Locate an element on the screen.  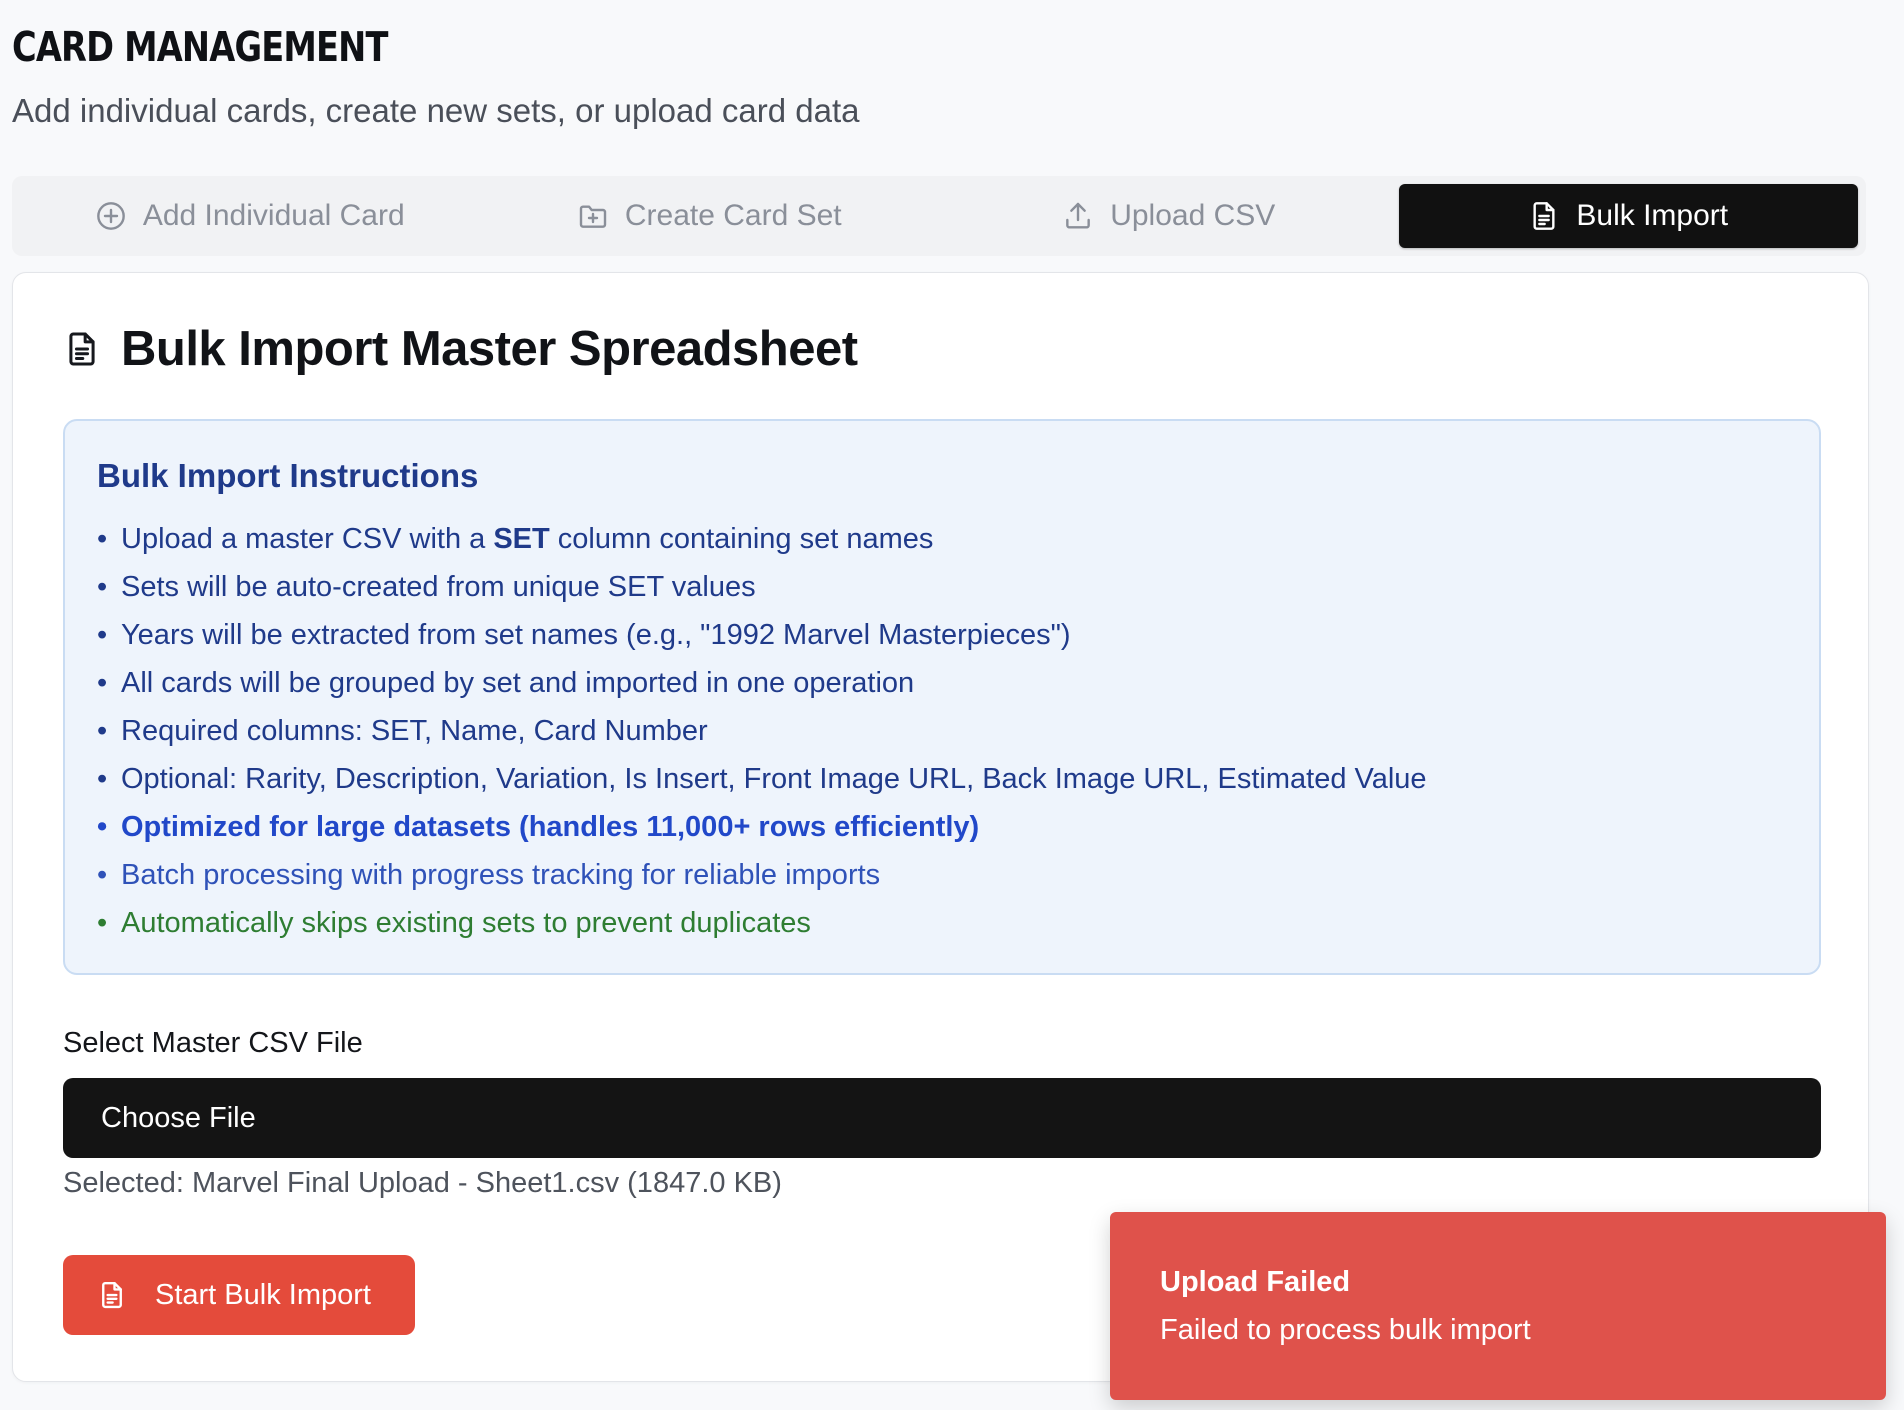
tab-upload-csv: Upload CSV is located at coordinates (1169, 216).